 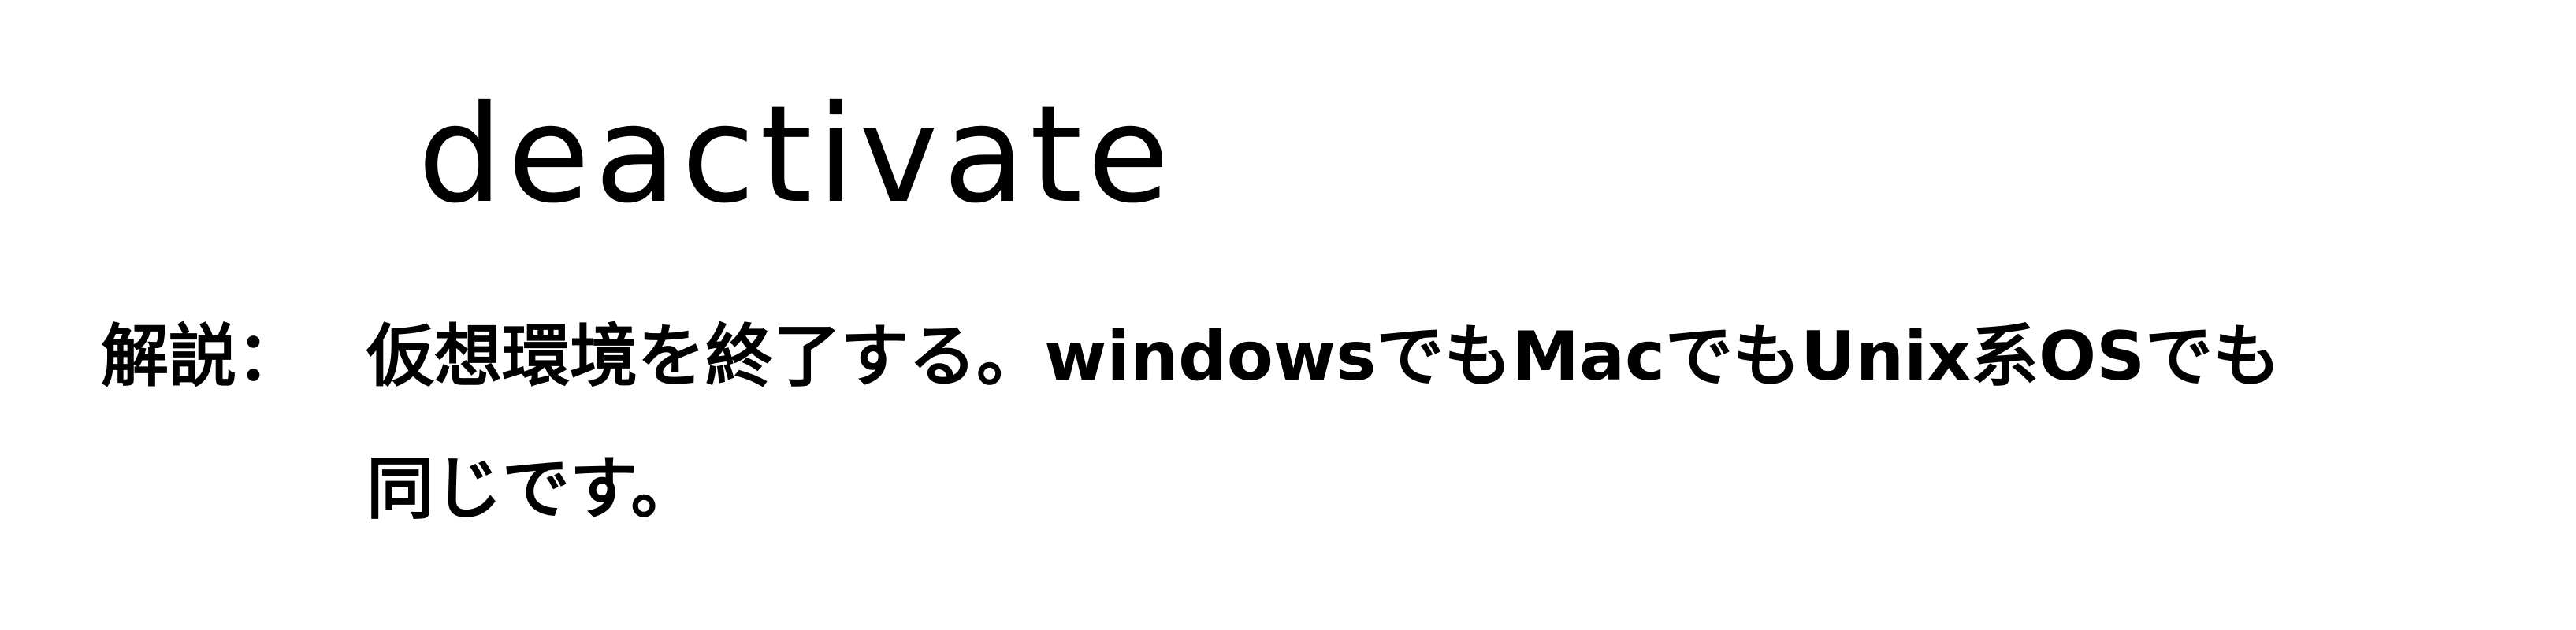 I want to click on explanation-line-1: 仮想環境を終了する。windowsでもMacでもUnix系OSでも, so click(x=1323, y=356).